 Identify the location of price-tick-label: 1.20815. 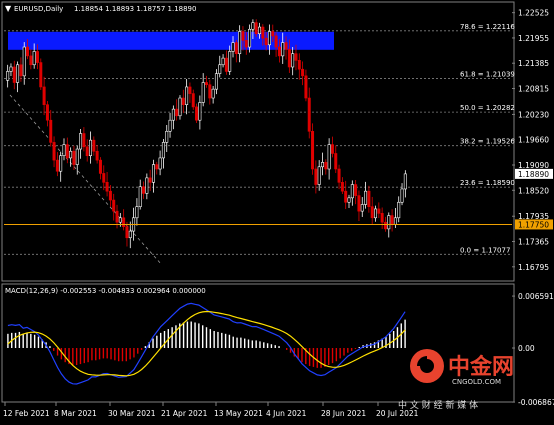
(533, 88).